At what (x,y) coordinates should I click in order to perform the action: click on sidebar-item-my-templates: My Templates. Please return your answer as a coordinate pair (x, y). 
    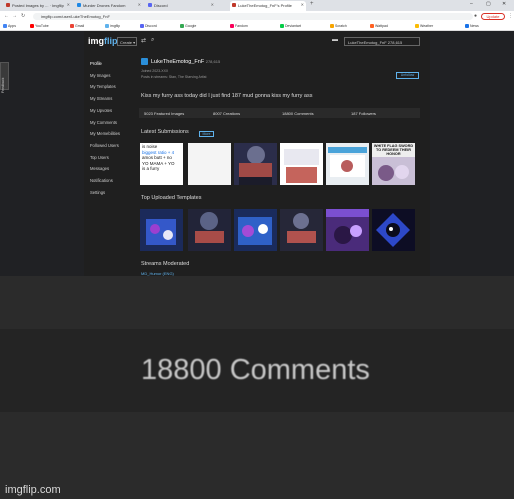
    Looking at the image, I should click on (103, 86).